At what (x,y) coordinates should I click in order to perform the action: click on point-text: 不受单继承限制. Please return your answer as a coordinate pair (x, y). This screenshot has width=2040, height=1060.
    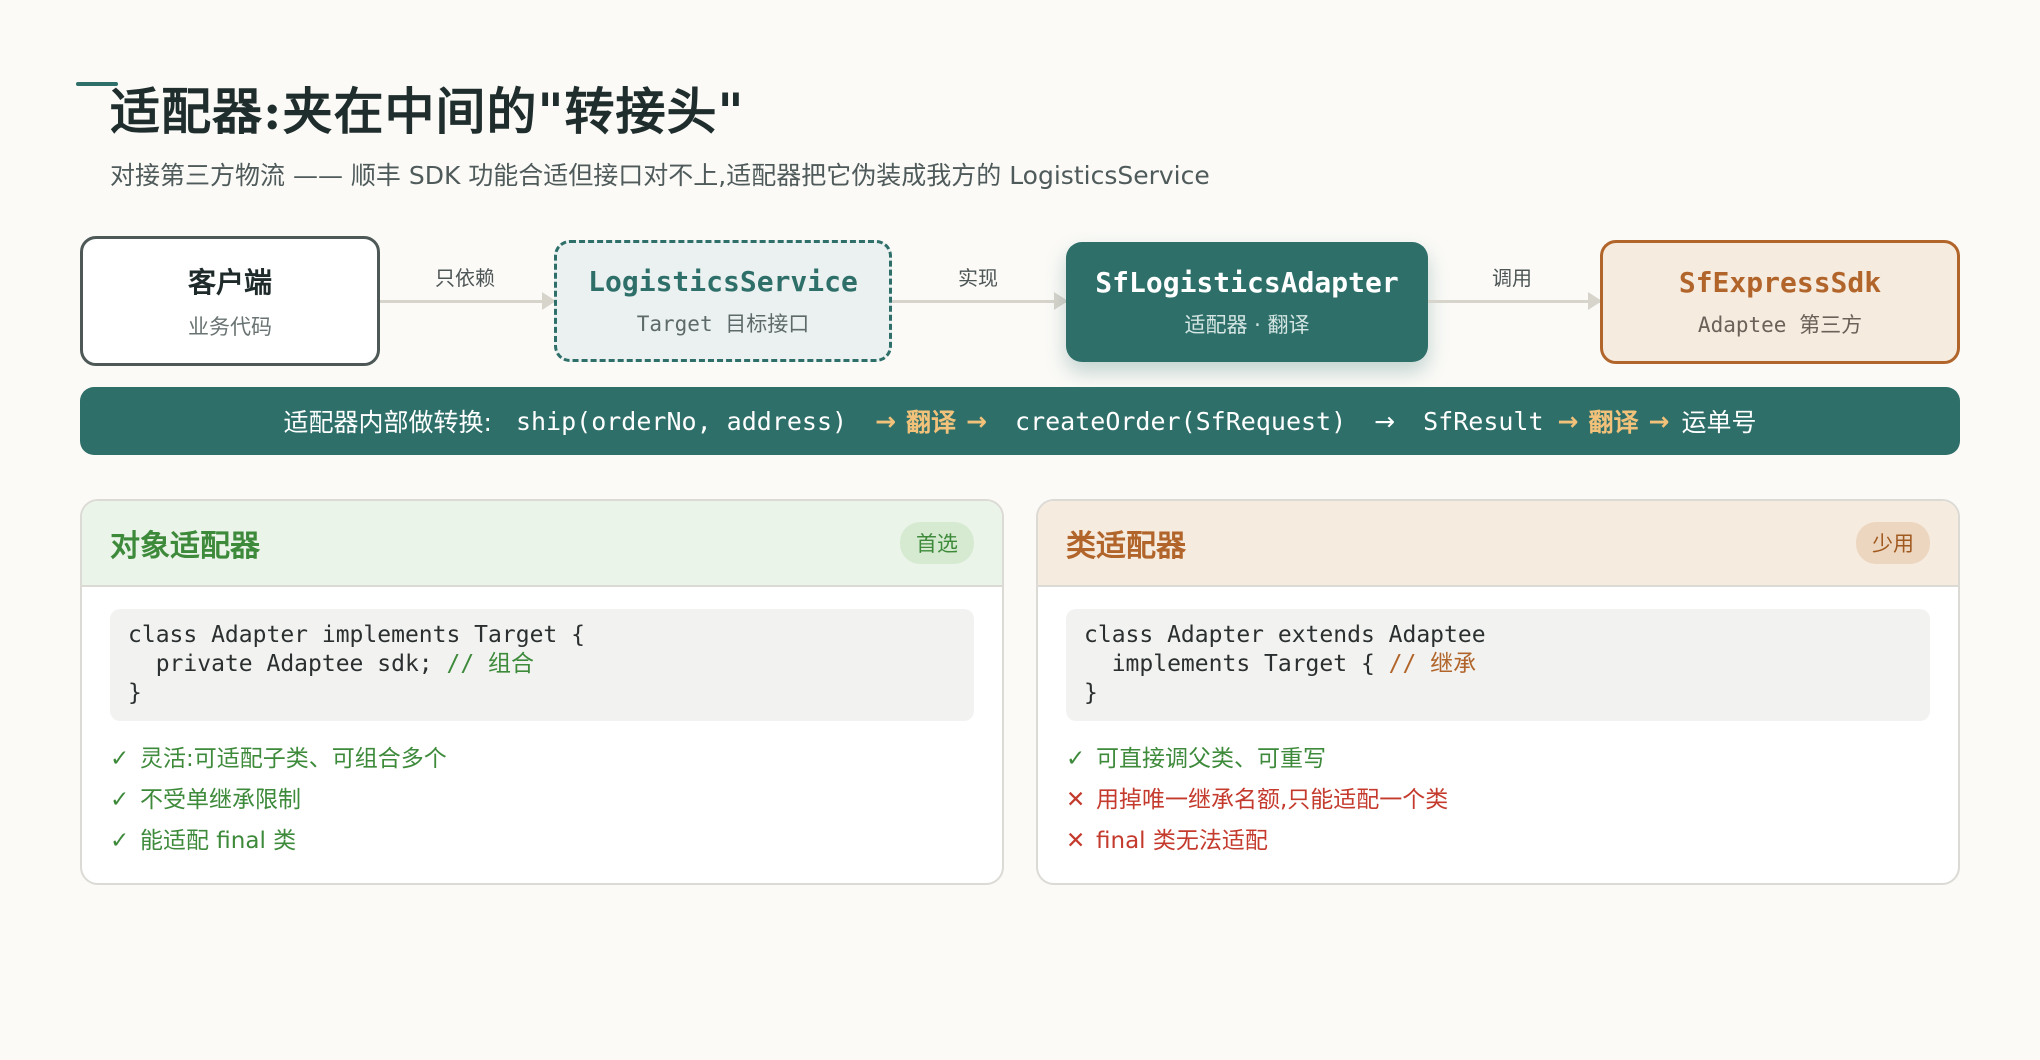
    Looking at the image, I should click on (220, 800).